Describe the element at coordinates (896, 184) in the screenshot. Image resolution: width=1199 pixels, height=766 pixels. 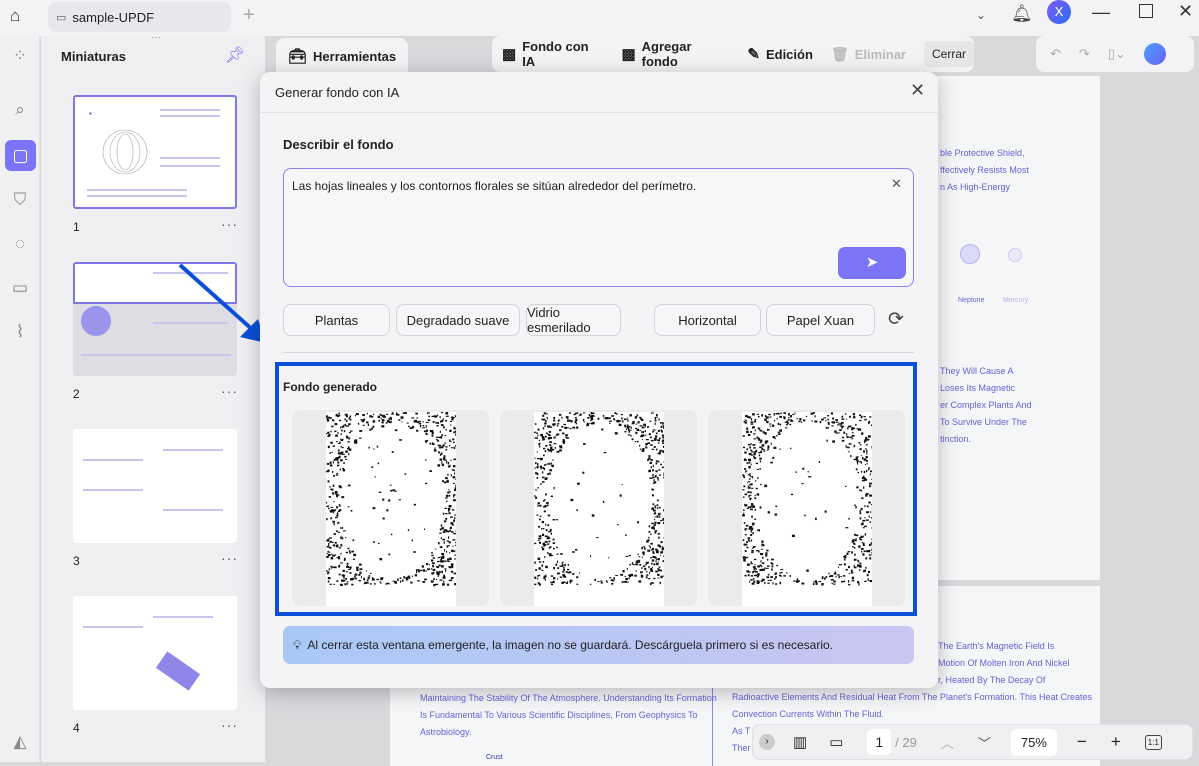
I see `clear-icon: ✕` at that location.